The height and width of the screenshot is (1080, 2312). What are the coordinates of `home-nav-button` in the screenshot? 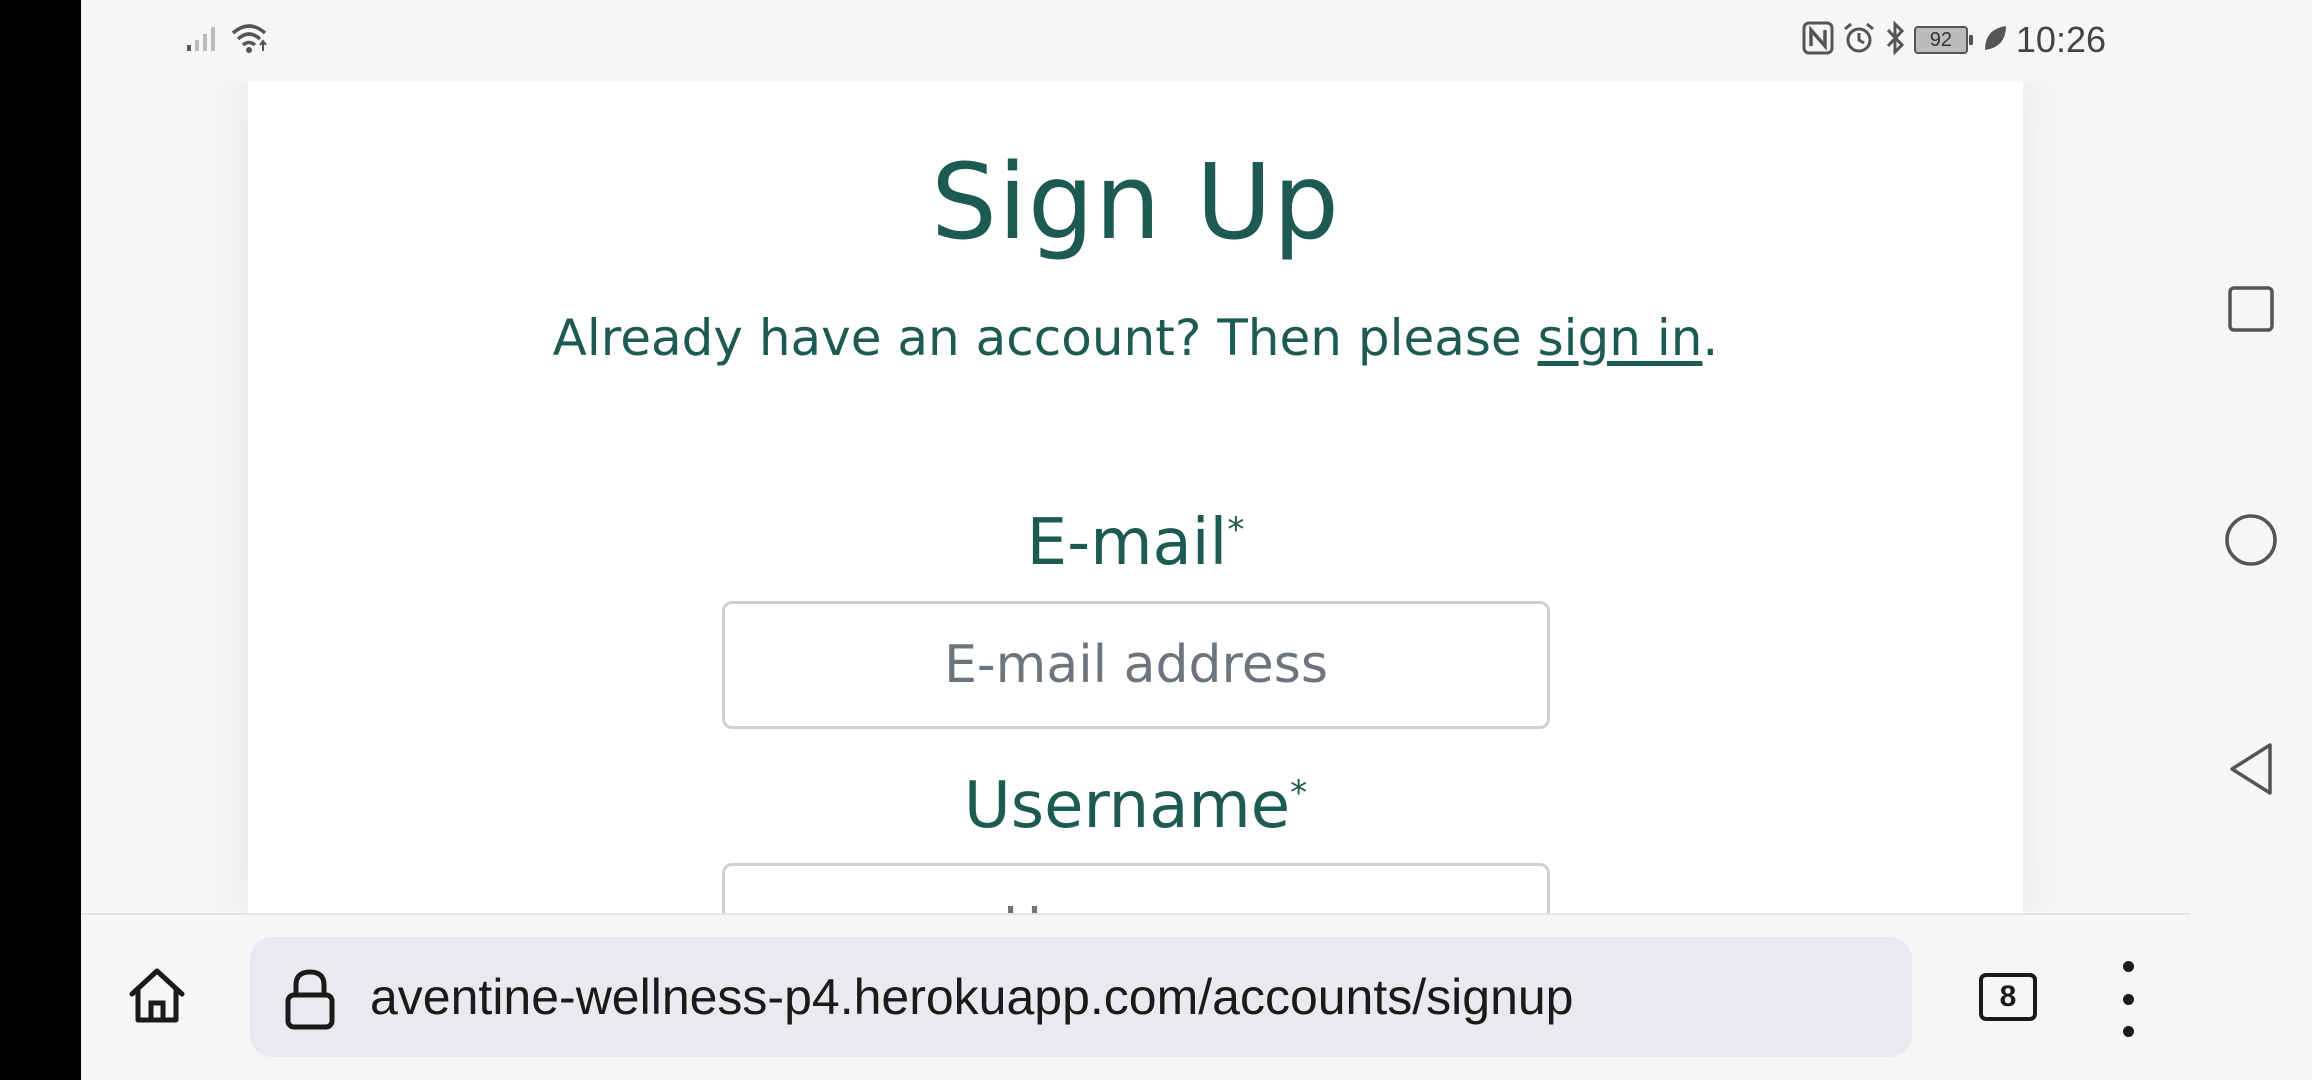 It's located at (2251, 540).